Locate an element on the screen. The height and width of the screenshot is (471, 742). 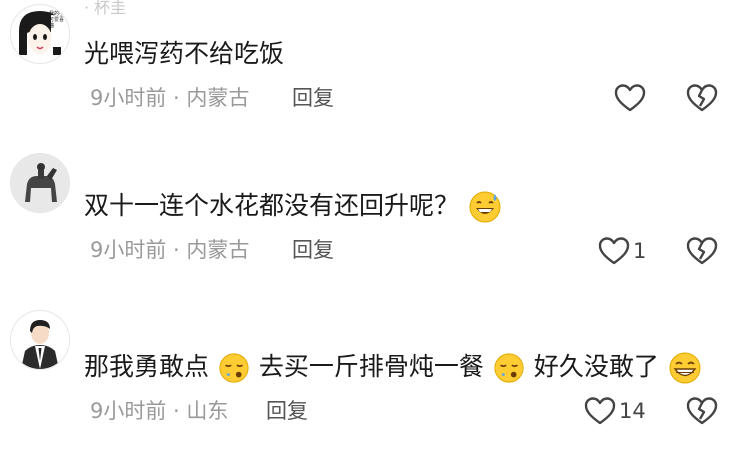
businessman-avatar is located at coordinates (40, 340).